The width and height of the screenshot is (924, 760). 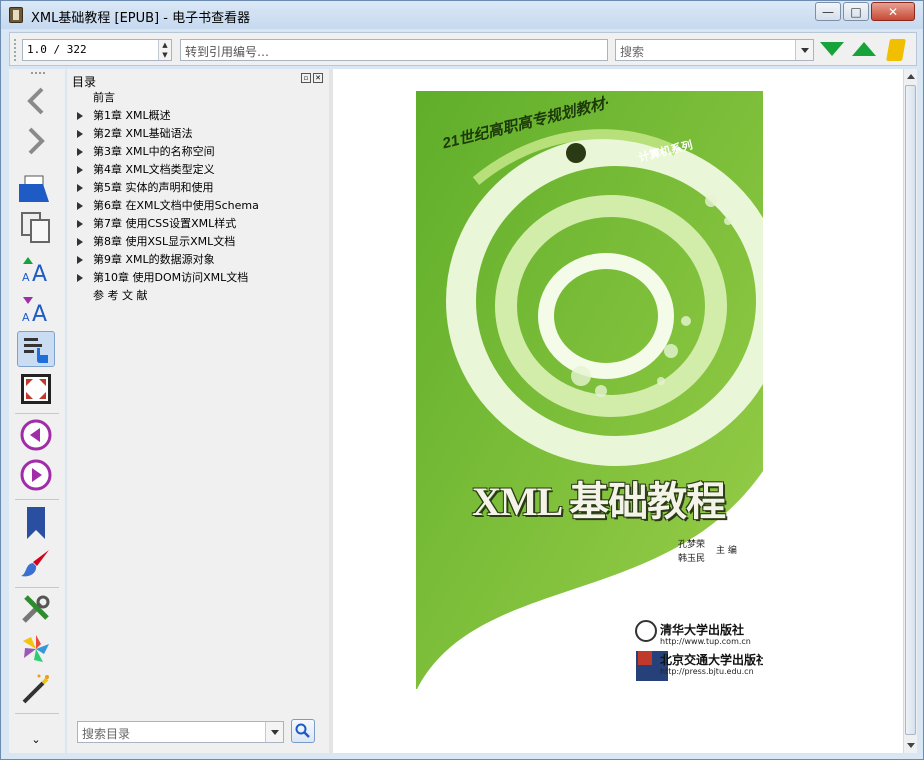 I want to click on cover-role: 主 编, so click(x=726, y=551).